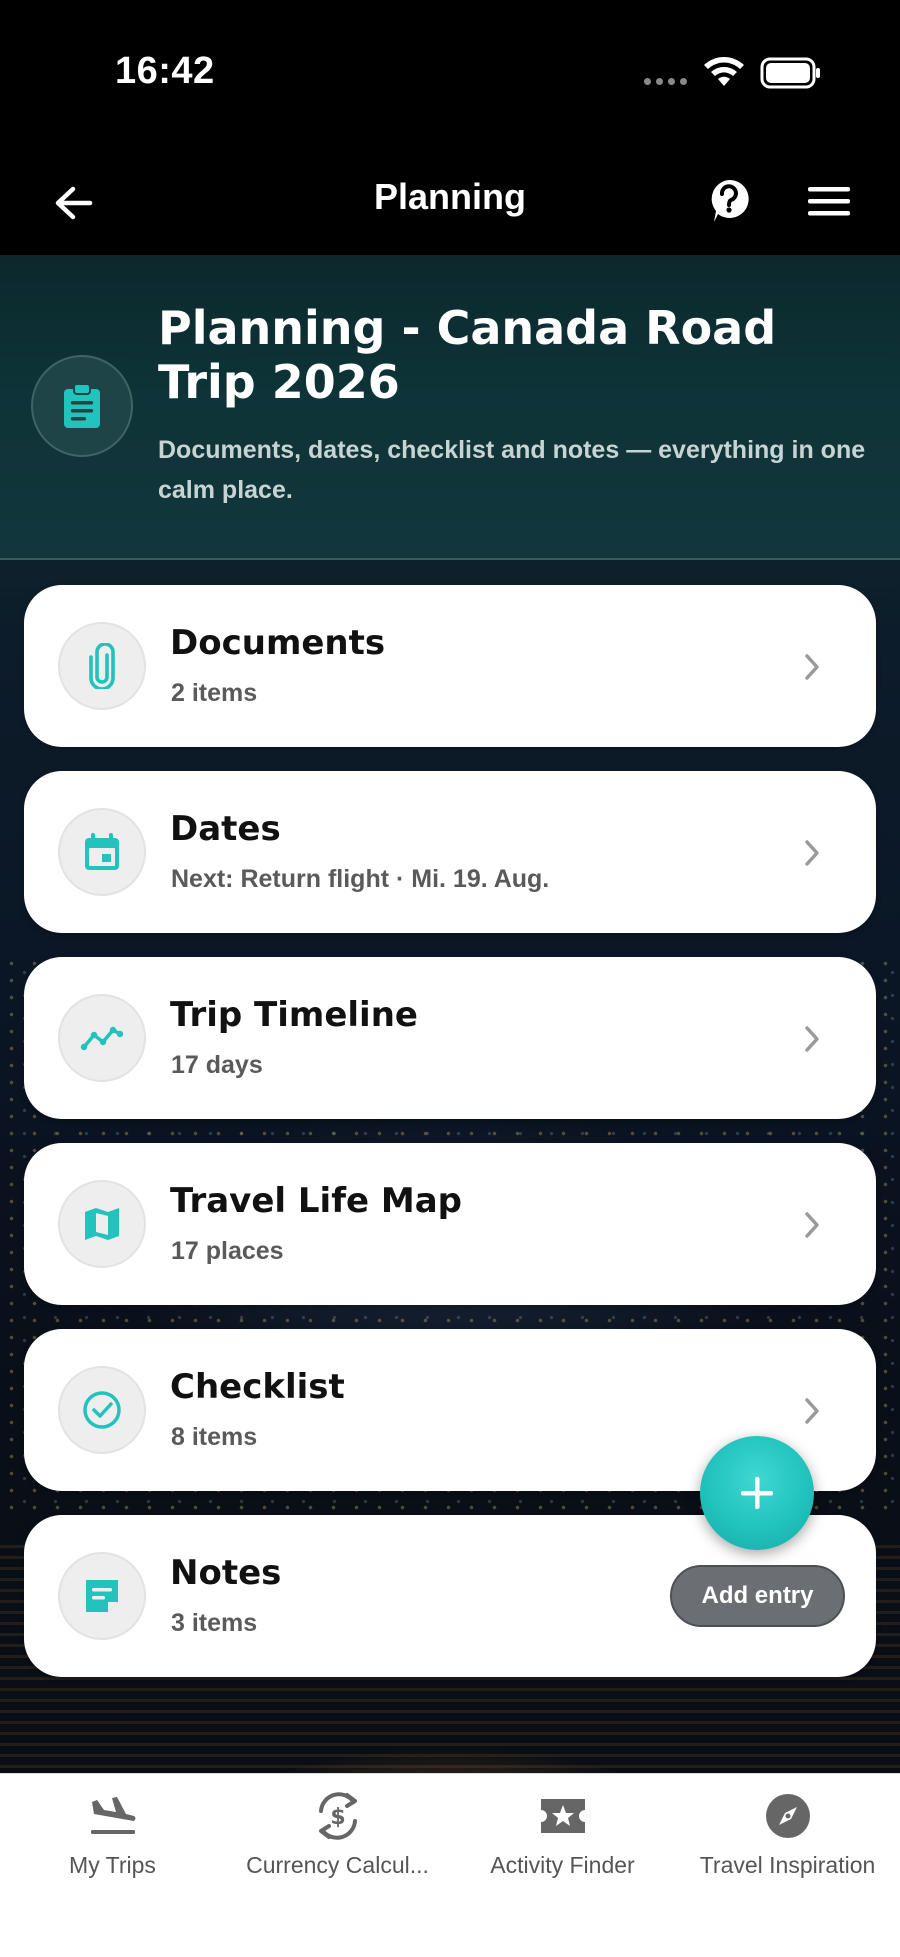  I want to click on plus-icon, so click(757, 1493).